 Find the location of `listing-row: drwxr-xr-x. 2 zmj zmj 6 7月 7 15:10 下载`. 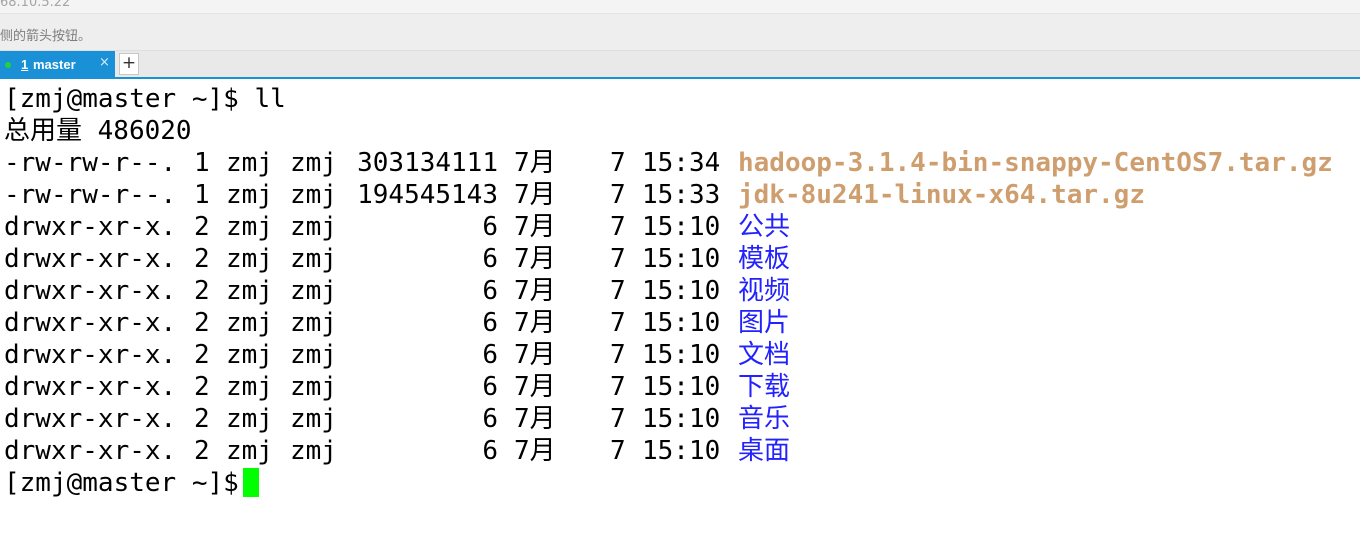

listing-row: drwxr-xr-x. 2 zmj zmj 6 7月 7 15:10 下载 is located at coordinates (680, 387).